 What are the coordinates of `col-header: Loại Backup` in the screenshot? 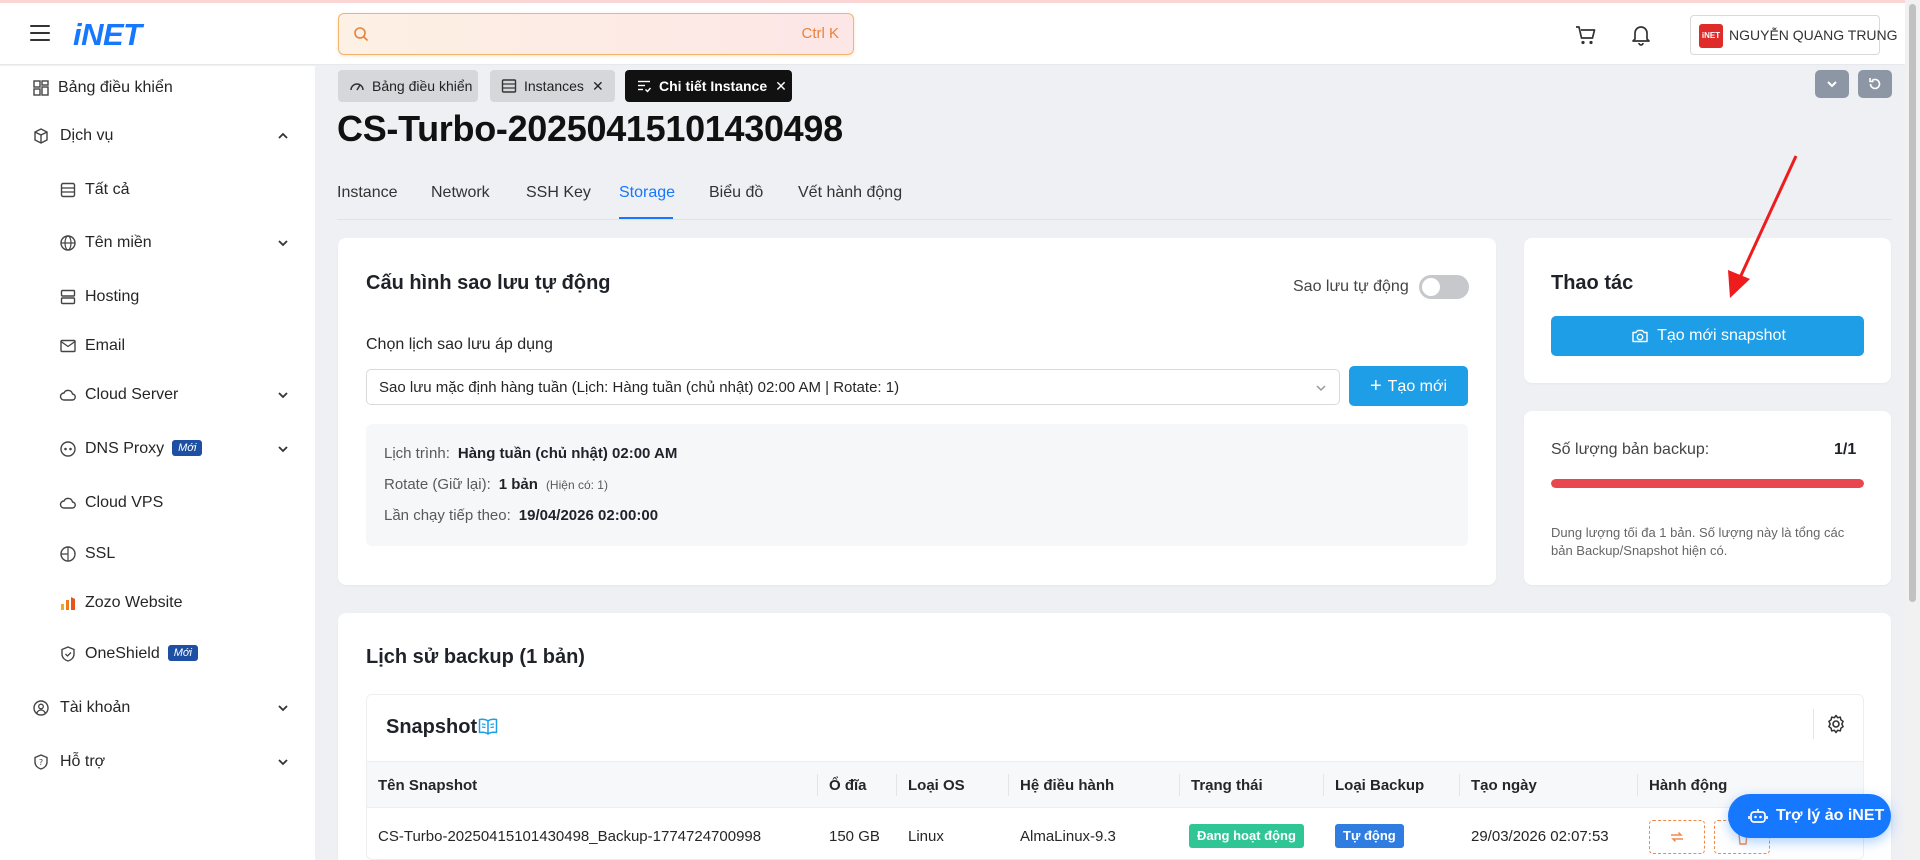 It's located at (1380, 785).